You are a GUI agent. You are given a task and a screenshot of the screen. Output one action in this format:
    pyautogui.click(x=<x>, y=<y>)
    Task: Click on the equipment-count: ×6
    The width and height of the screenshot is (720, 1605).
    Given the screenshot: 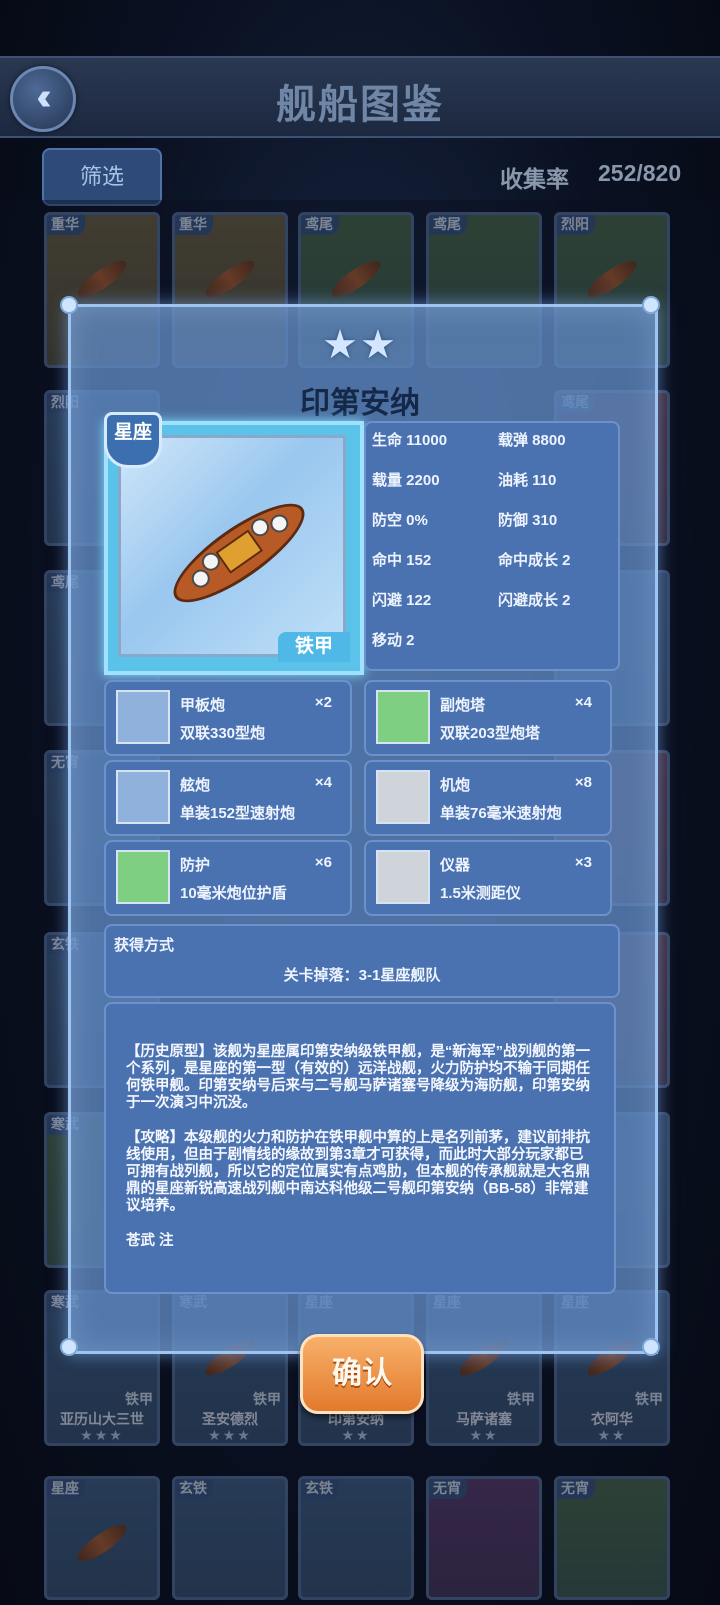 What is the action you would take?
    pyautogui.click(x=323, y=862)
    